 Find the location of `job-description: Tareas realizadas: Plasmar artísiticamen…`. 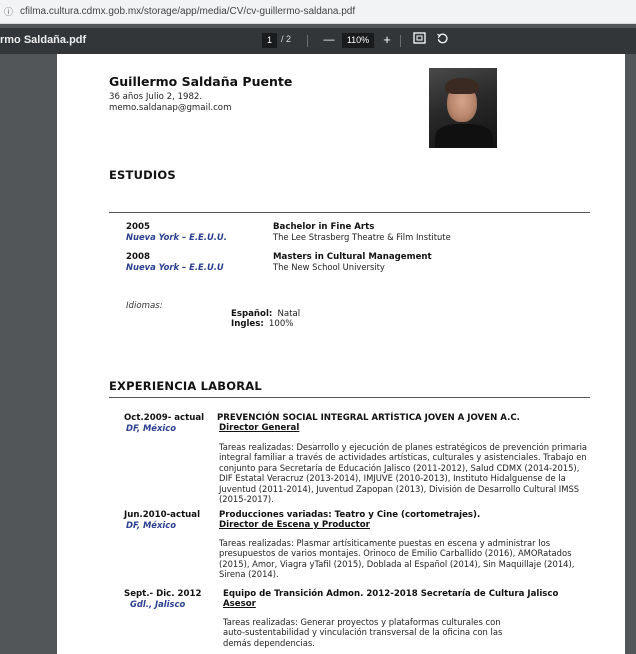

job-description: Tareas realizadas: Plasmar artísiticamen… is located at coordinates (397, 559).